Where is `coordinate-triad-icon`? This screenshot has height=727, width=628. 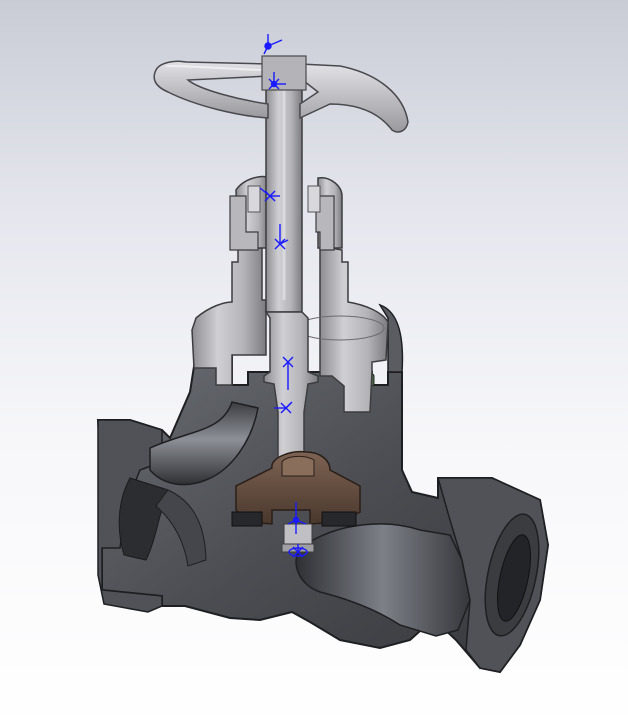 coordinate-triad-icon is located at coordinates (273, 44).